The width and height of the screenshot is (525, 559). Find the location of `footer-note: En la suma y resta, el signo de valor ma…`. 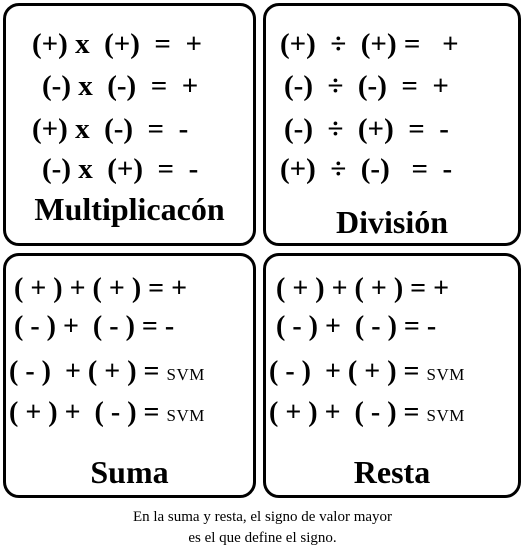

footer-note: En la suma y resta, el signo de valor ma… is located at coordinates (262, 528).